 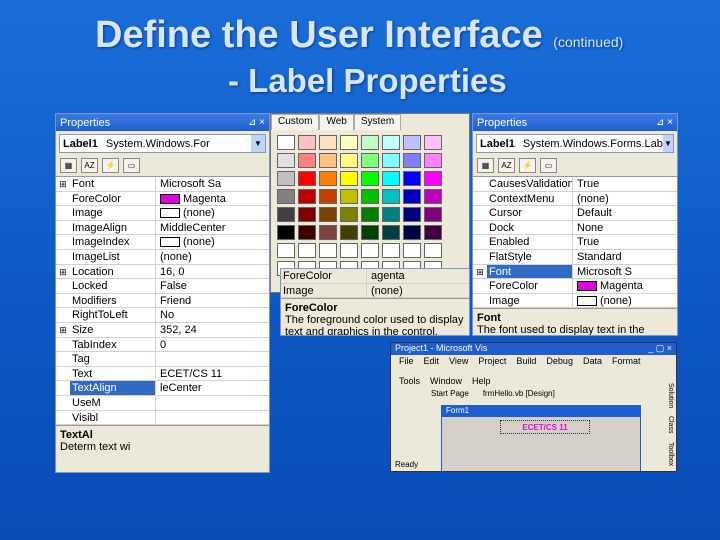 I want to click on palette-tab-web: Web, so click(x=336, y=122).